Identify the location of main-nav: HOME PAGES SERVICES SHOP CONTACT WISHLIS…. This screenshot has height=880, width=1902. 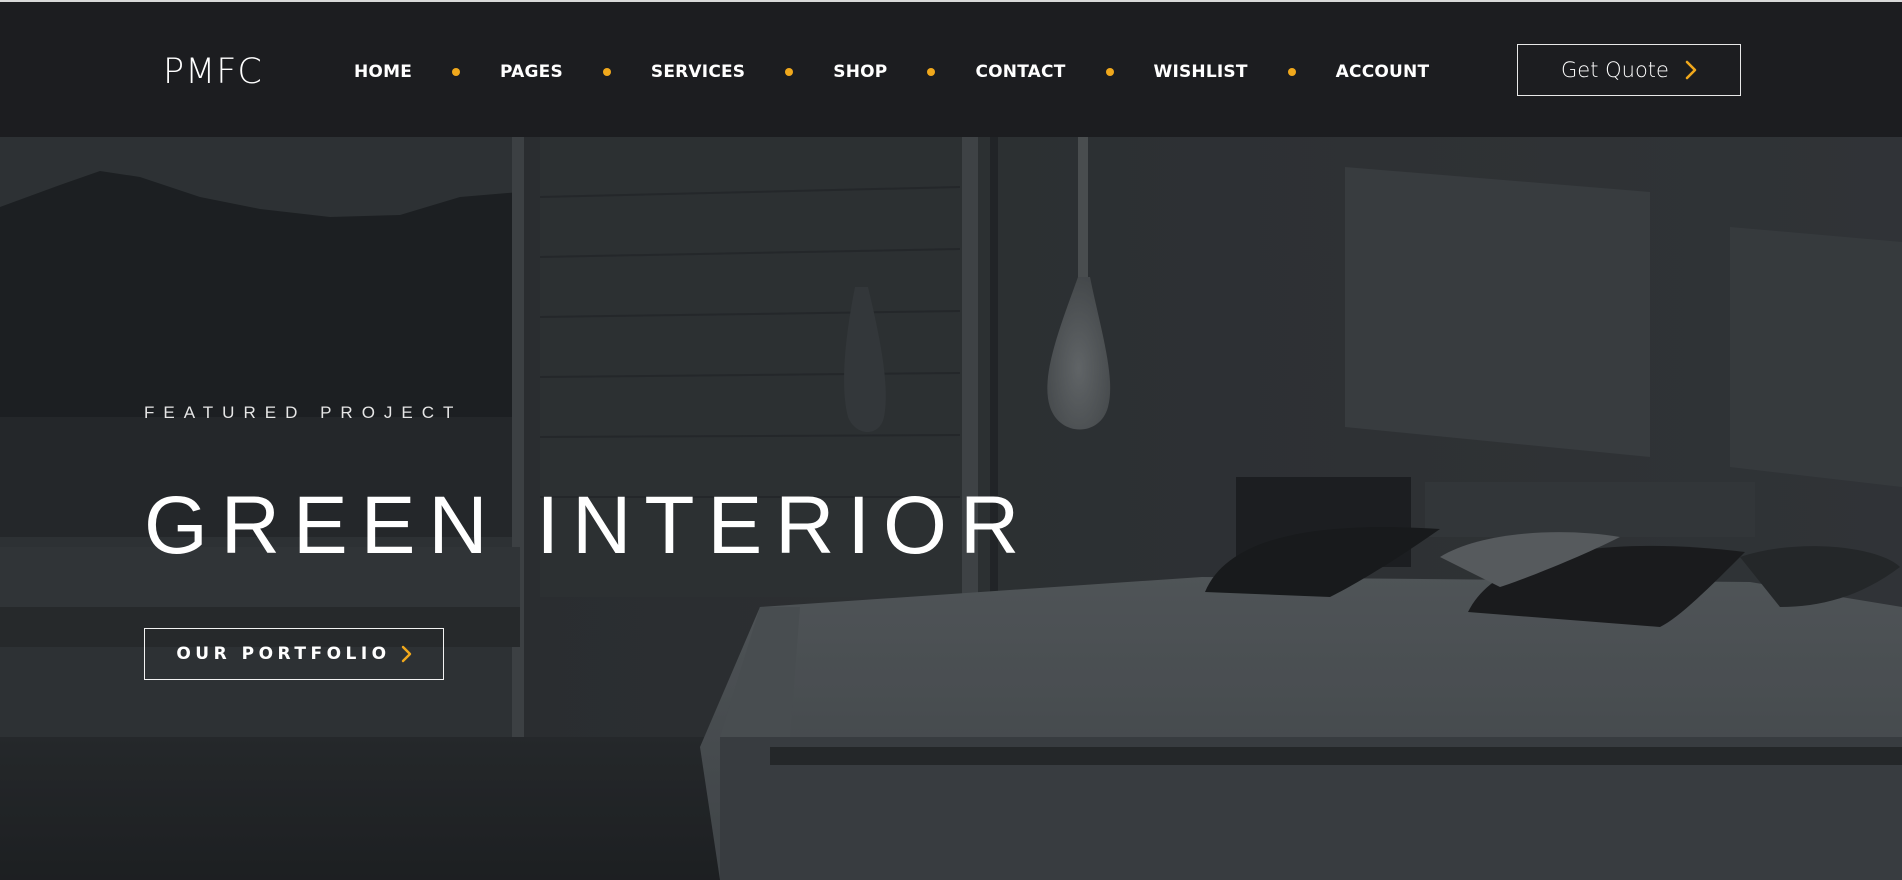
(891, 72).